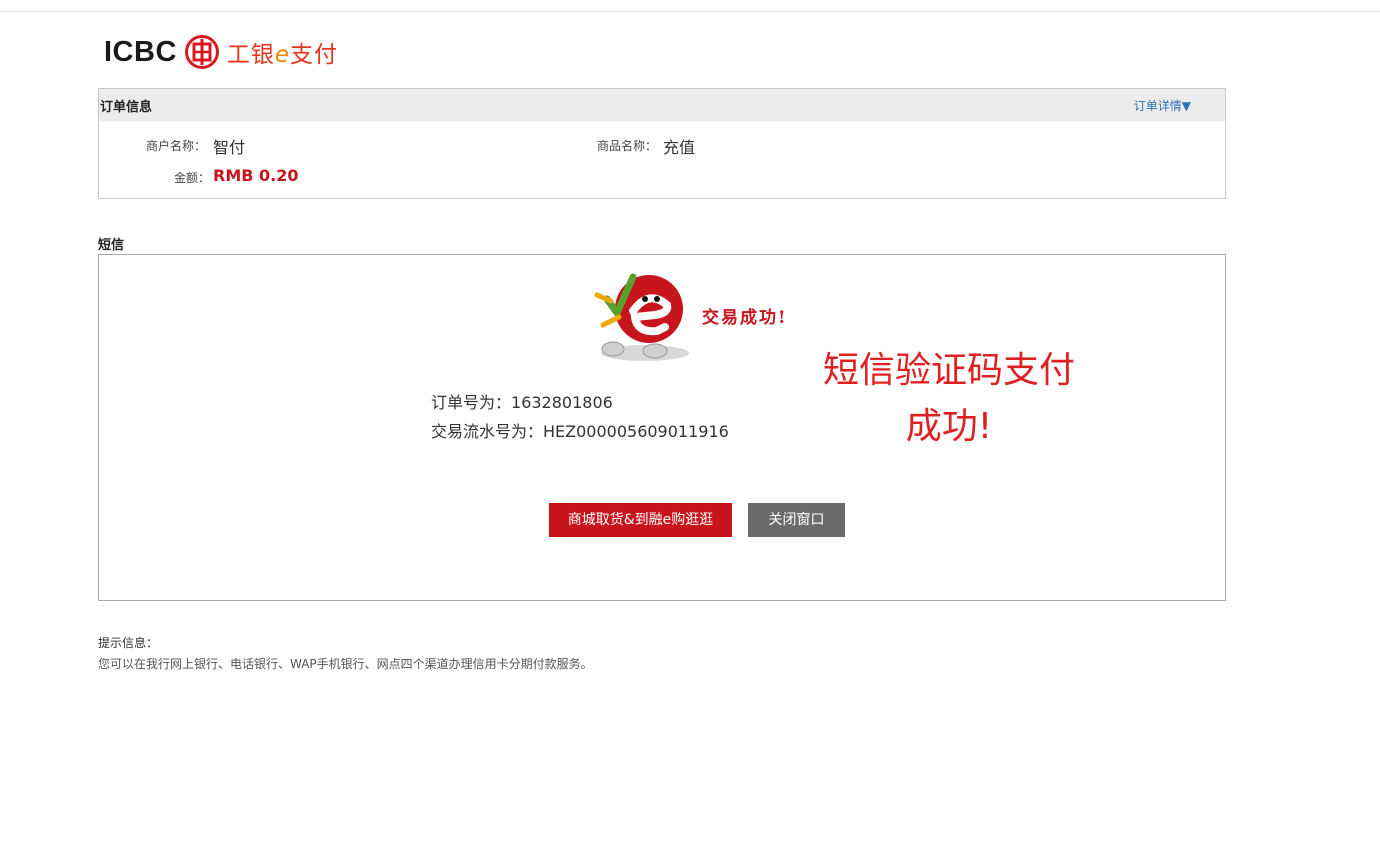 This screenshot has height=868, width=1380. I want to click on product-value: 充值, so click(679, 147).